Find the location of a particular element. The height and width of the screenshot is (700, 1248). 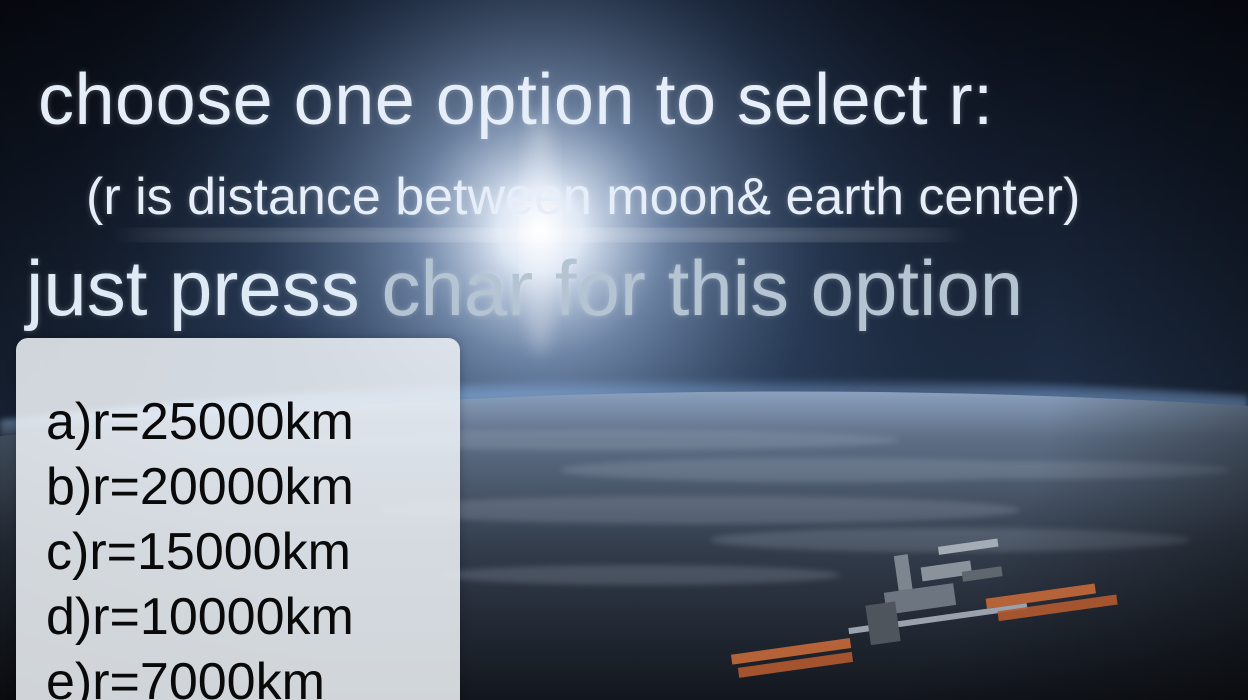

instruction-text: just press char for this option is located at coordinates (524, 288).